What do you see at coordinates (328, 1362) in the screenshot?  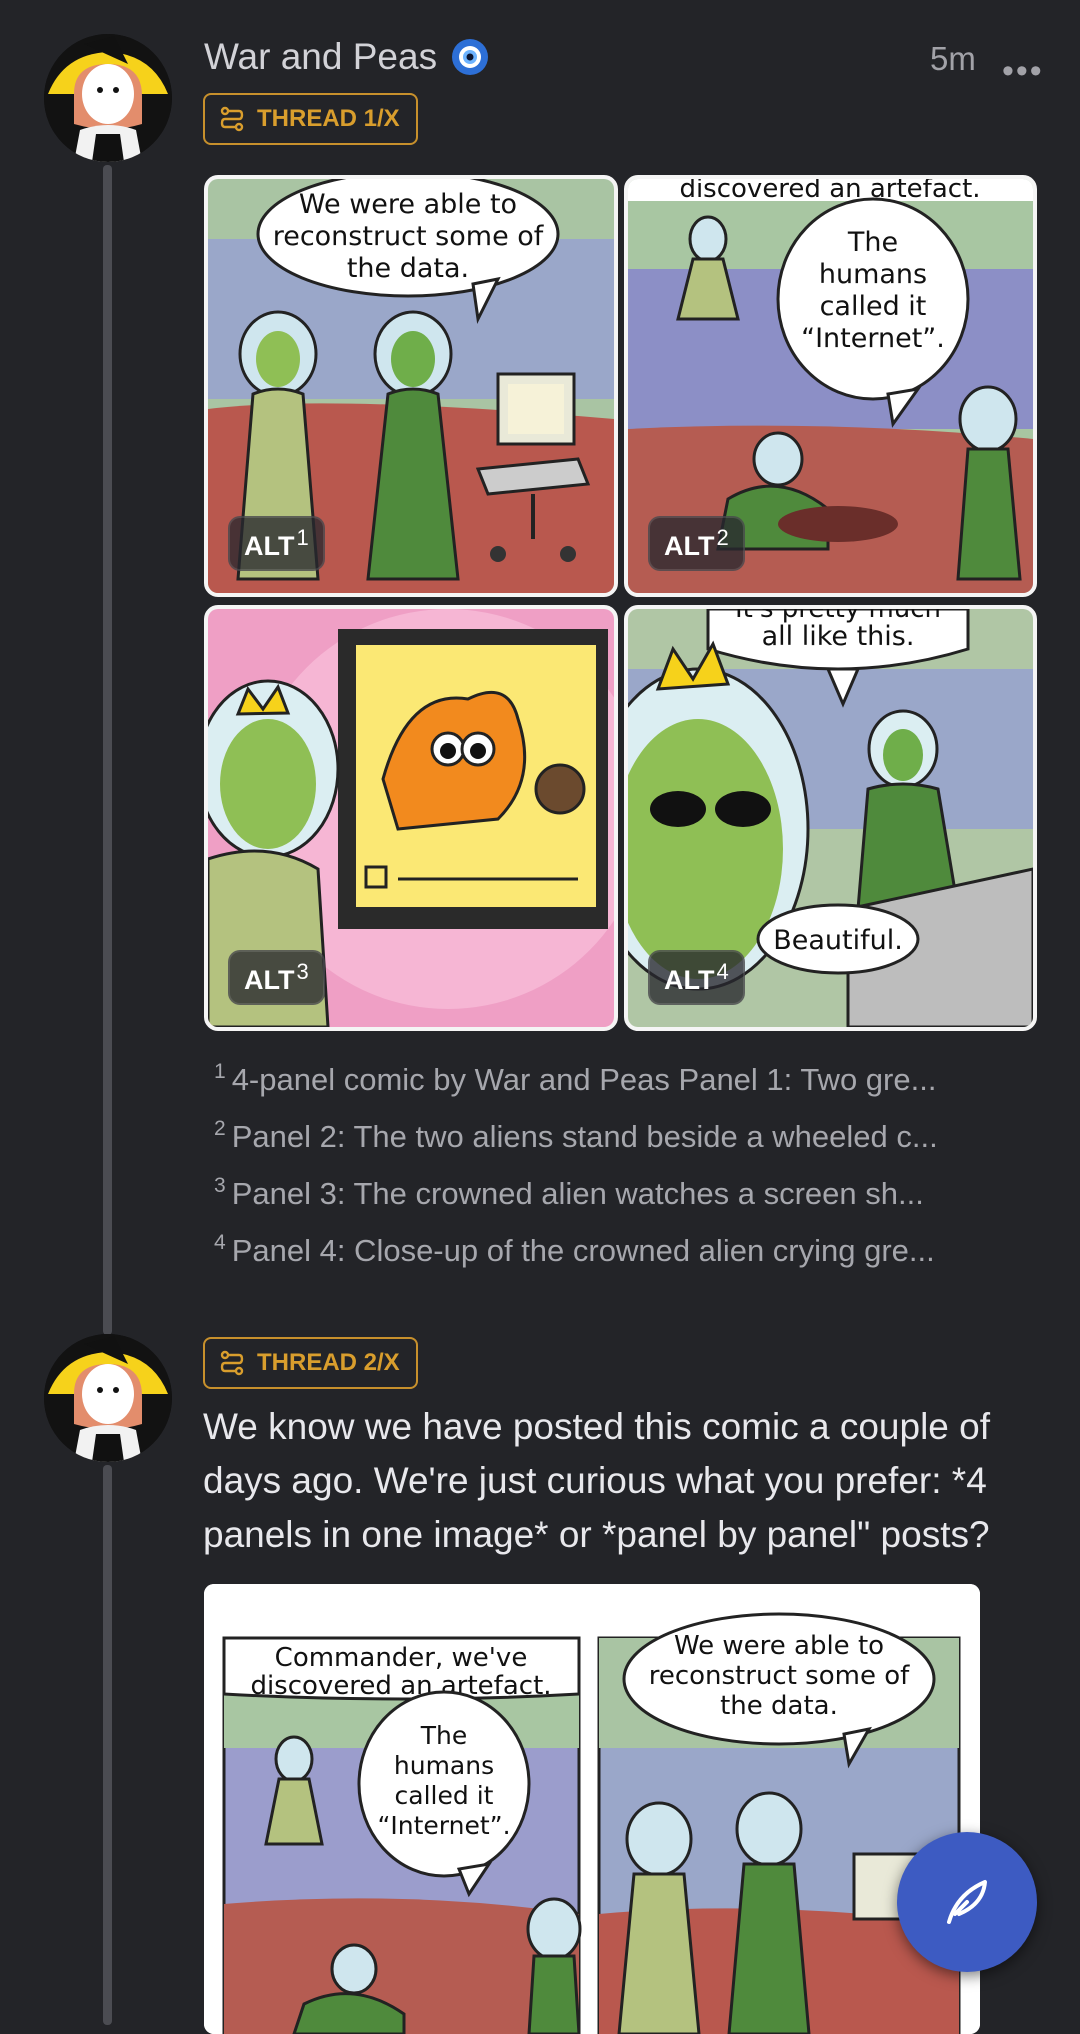 I see `thread-badge-label: THREAD 2/X` at bounding box center [328, 1362].